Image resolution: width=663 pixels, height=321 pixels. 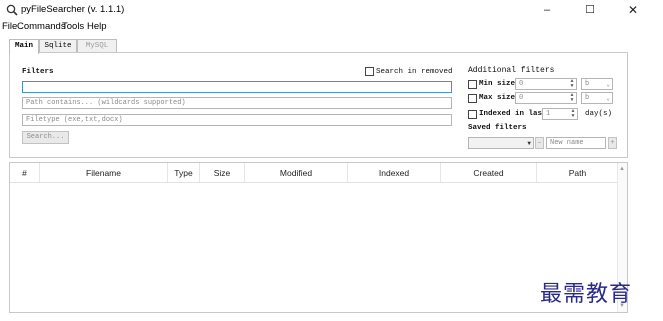 What do you see at coordinates (296, 173) in the screenshot?
I see `column-header-modified: Modified` at bounding box center [296, 173].